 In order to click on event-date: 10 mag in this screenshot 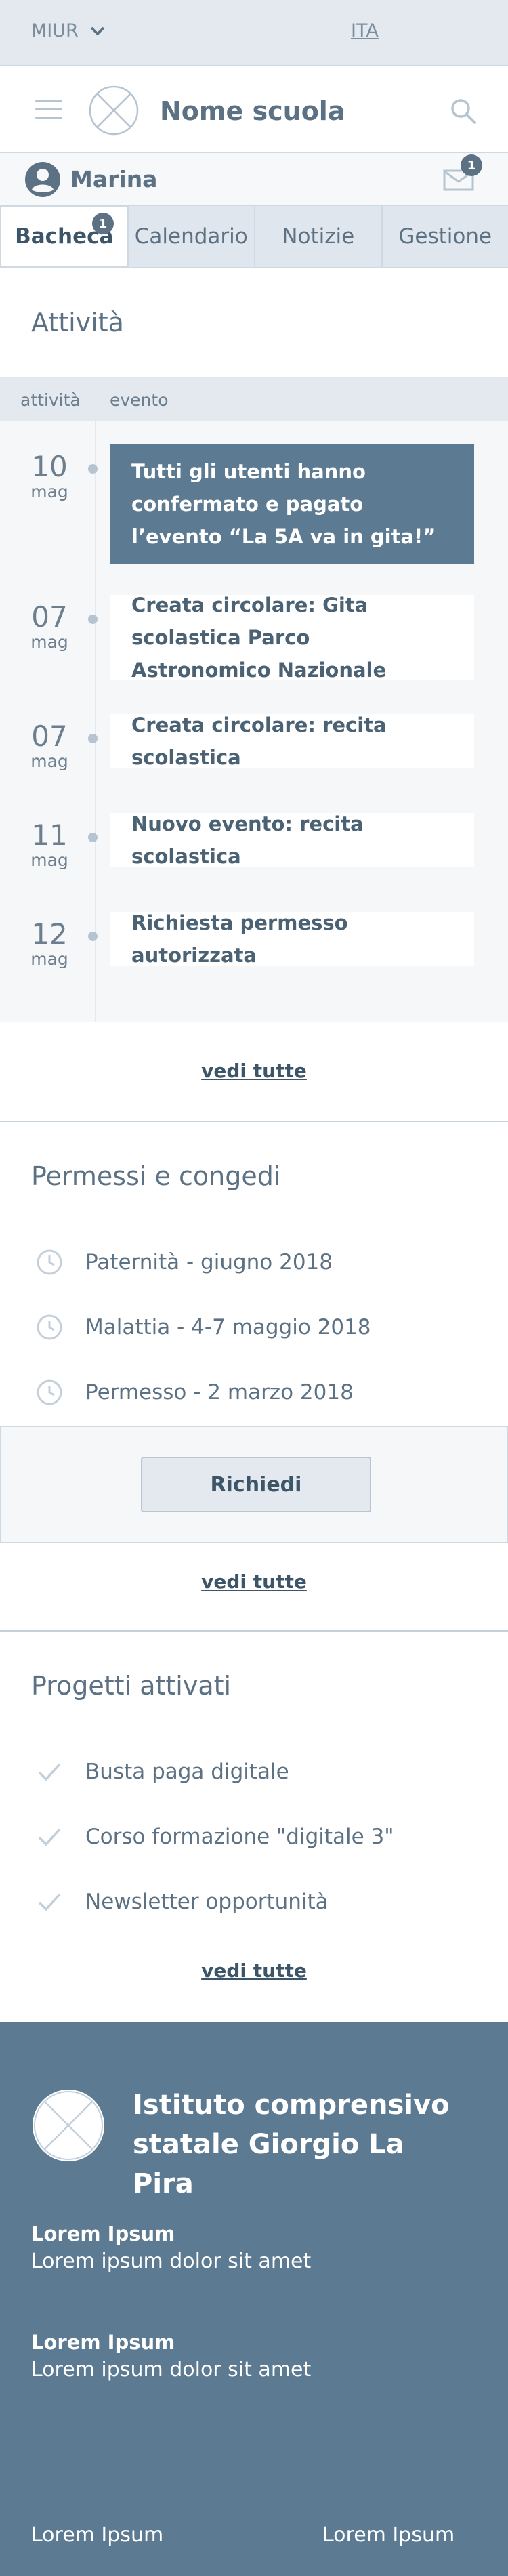, I will do `click(49, 476)`.